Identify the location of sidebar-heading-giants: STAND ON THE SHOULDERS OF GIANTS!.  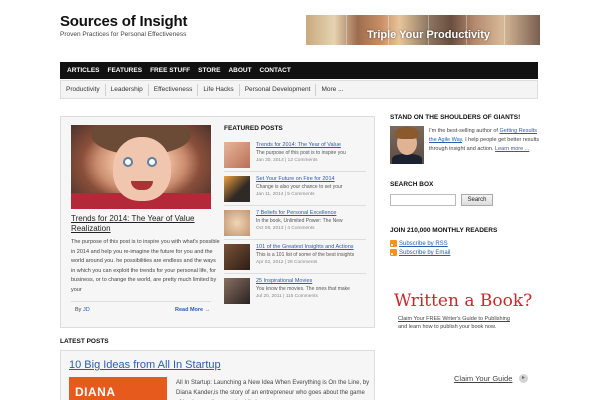
(455, 117).